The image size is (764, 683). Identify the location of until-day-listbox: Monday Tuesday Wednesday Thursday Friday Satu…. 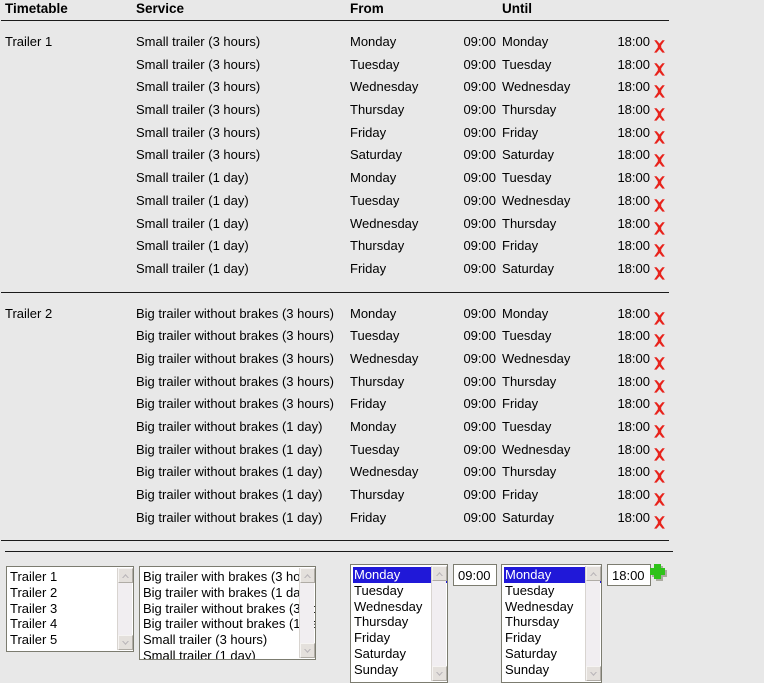
(551, 623).